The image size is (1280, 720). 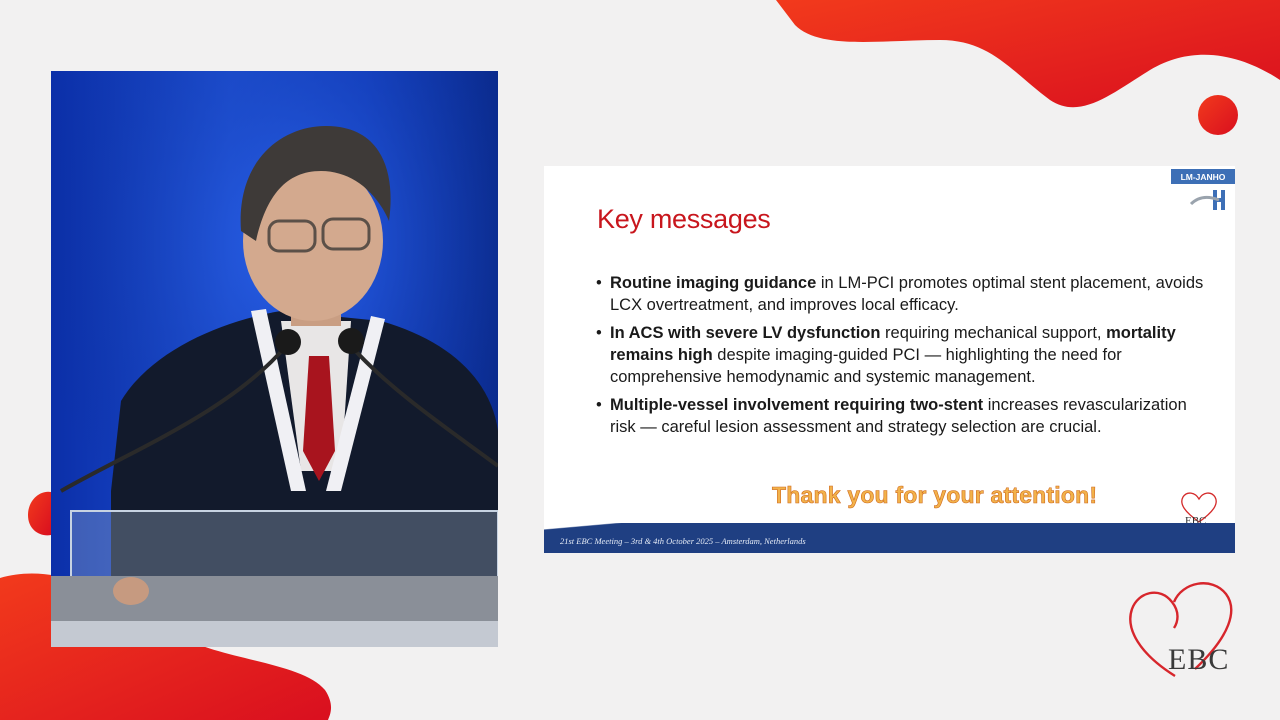 What do you see at coordinates (684, 219) in the screenshot?
I see `slide-title: Key messages` at bounding box center [684, 219].